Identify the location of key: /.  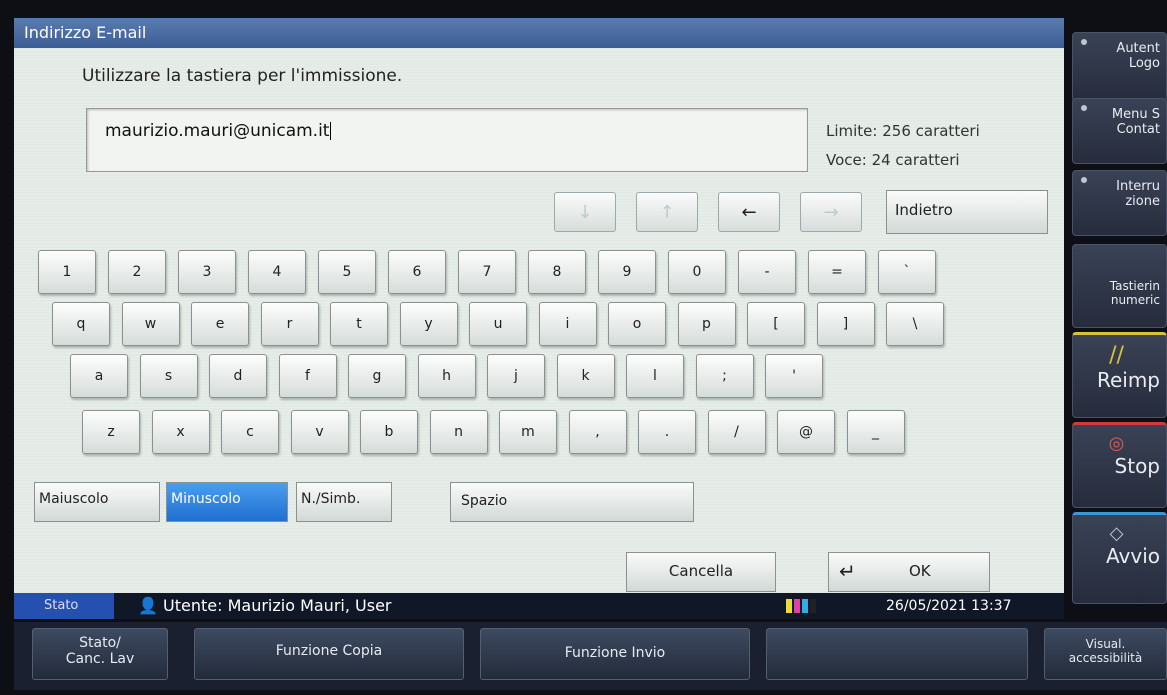
(736, 432).